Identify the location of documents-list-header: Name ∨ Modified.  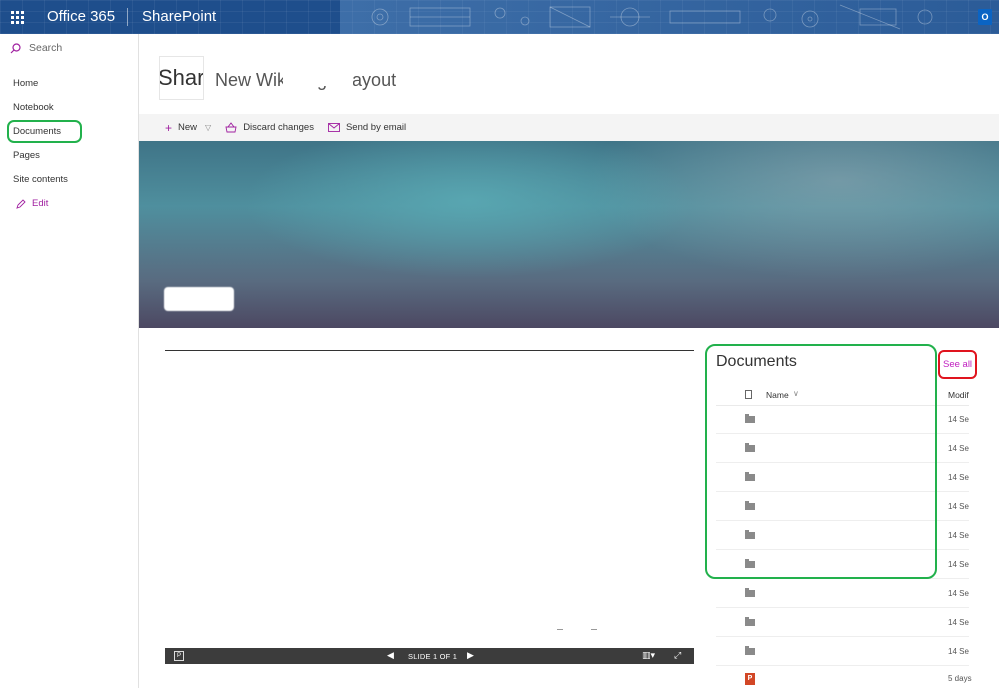
(842, 396).